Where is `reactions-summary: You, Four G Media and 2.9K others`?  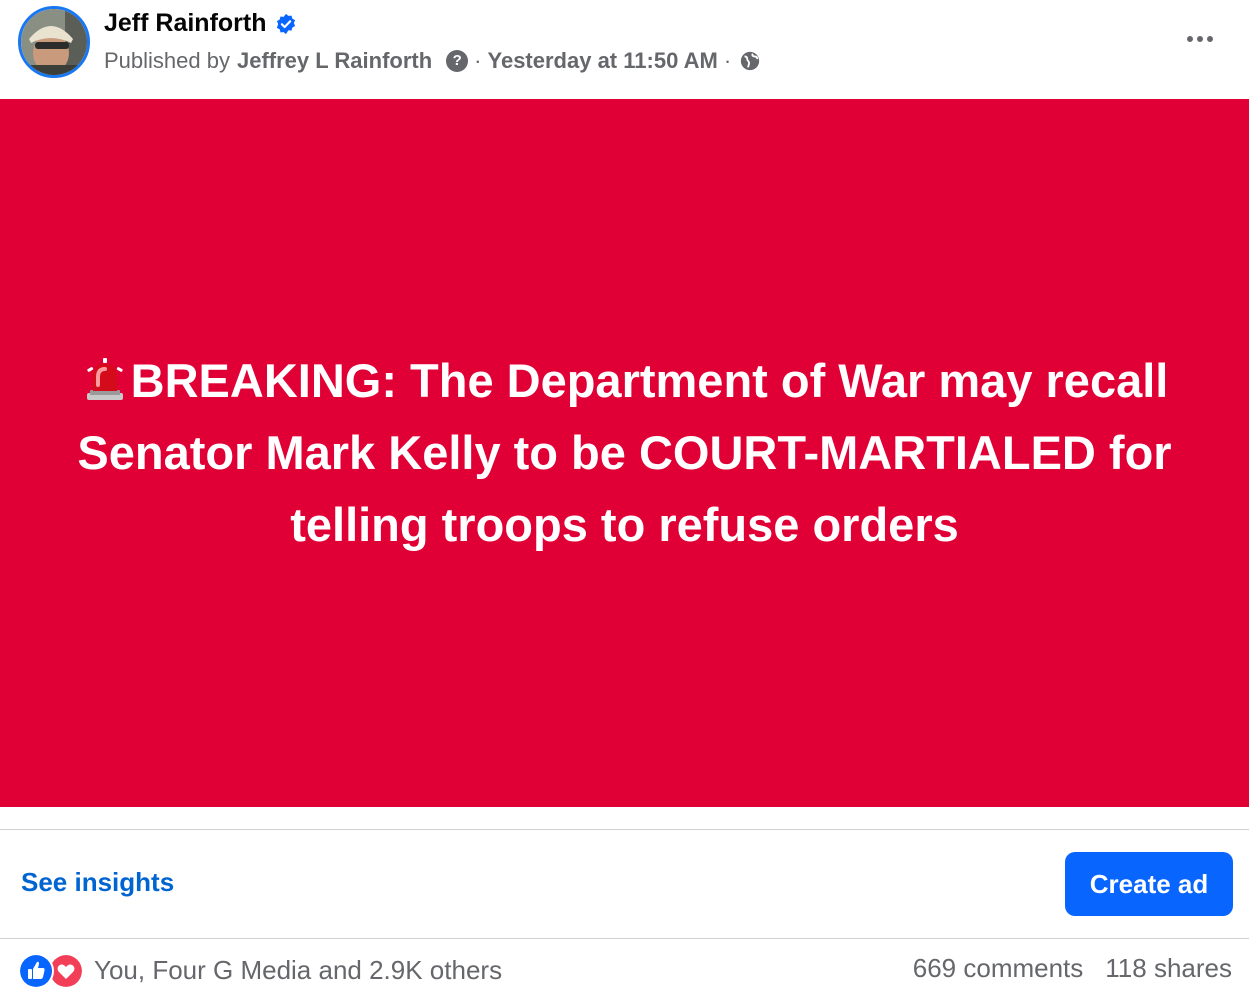 reactions-summary: You, Four G Media and 2.9K others is located at coordinates (260, 971).